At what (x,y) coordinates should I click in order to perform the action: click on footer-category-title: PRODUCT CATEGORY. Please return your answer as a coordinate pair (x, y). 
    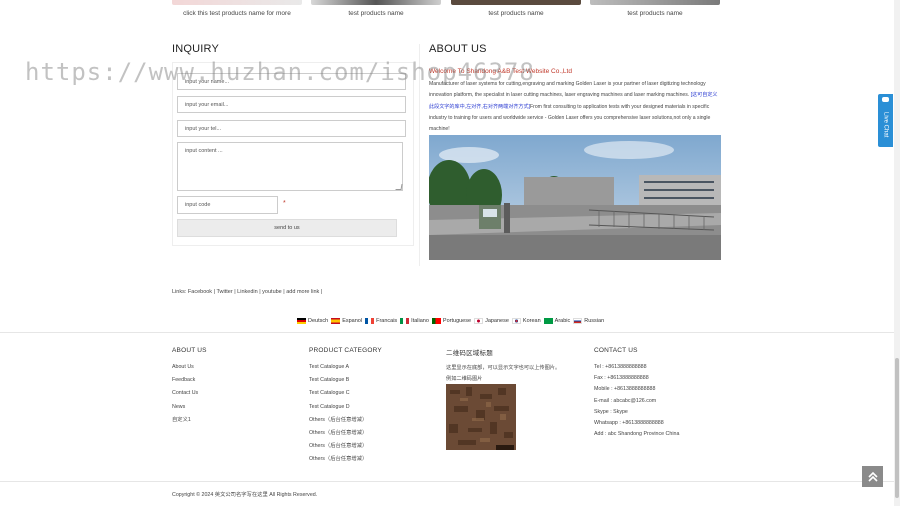
    Looking at the image, I should click on (345, 350).